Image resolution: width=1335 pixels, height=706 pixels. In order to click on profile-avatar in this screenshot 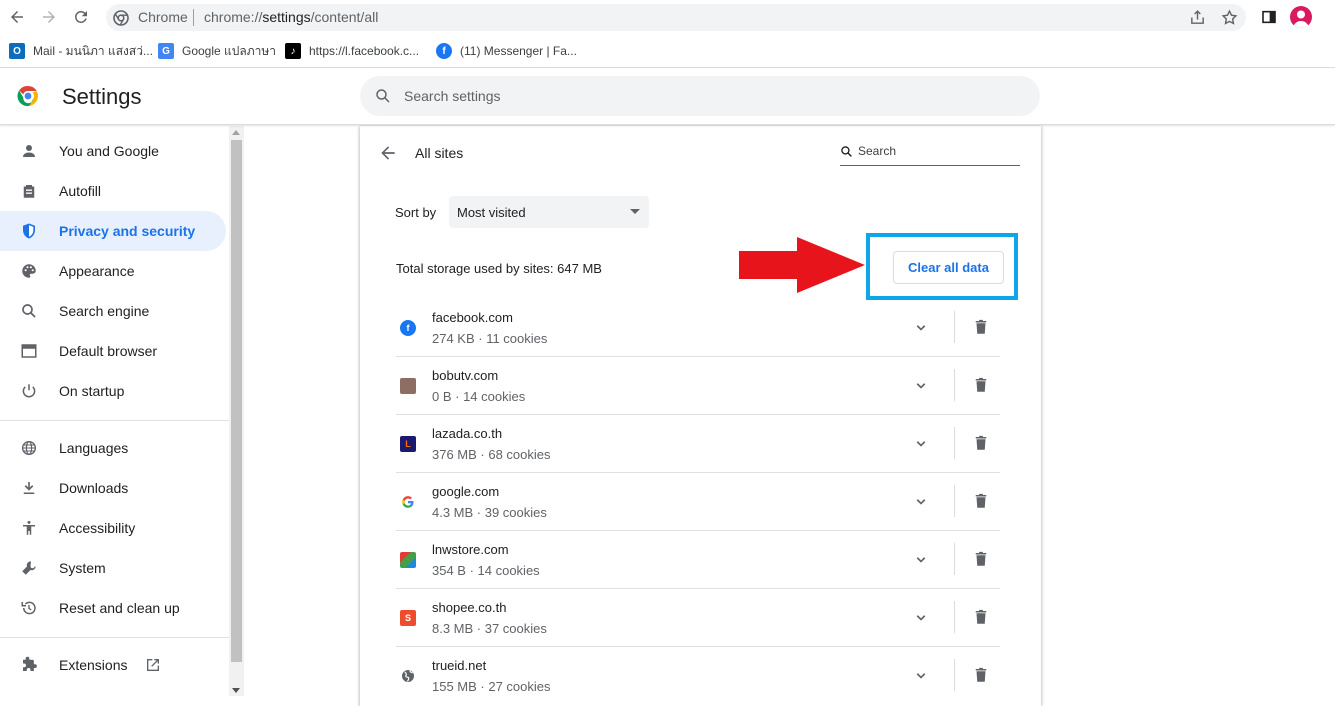, I will do `click(1301, 17)`.